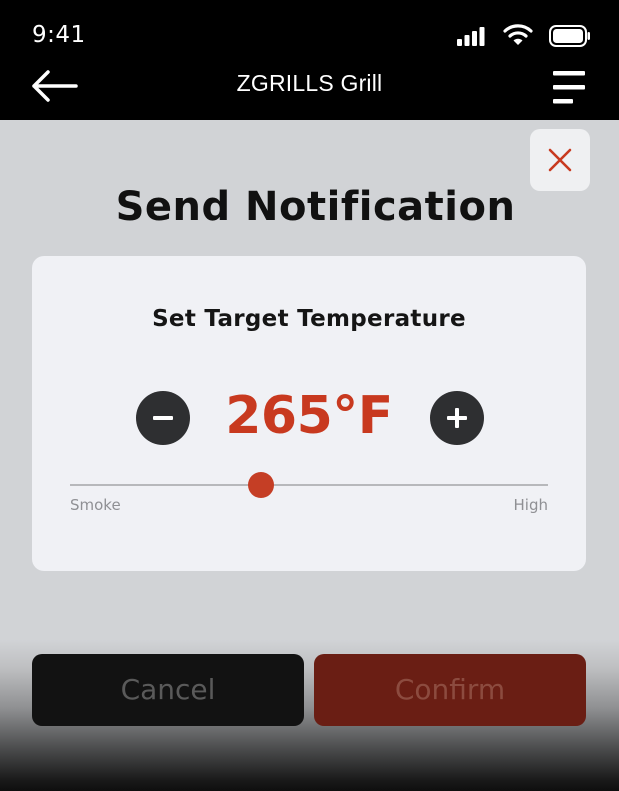  What do you see at coordinates (450, 690) in the screenshot?
I see `confirm-button: Confirm` at bounding box center [450, 690].